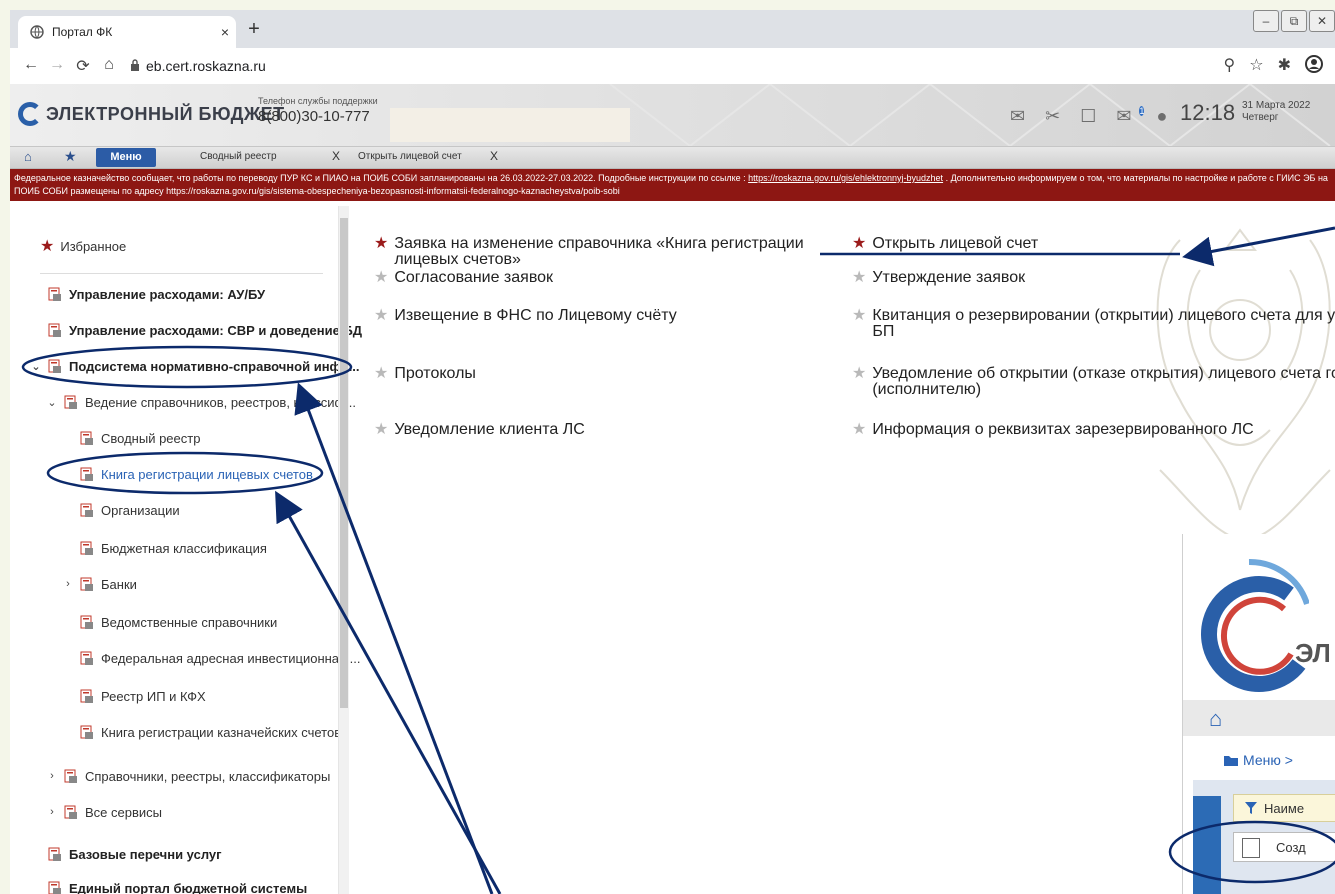  Describe the element at coordinates (99, 584) in the screenshot. I see `sidebar-item-banks: › Банки` at that location.